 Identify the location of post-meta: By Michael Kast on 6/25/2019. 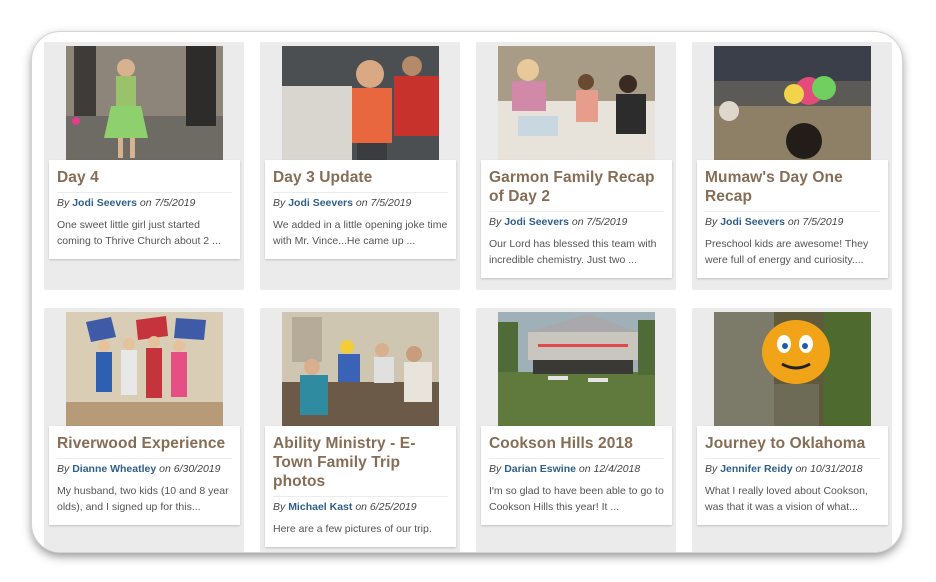
(360, 507).